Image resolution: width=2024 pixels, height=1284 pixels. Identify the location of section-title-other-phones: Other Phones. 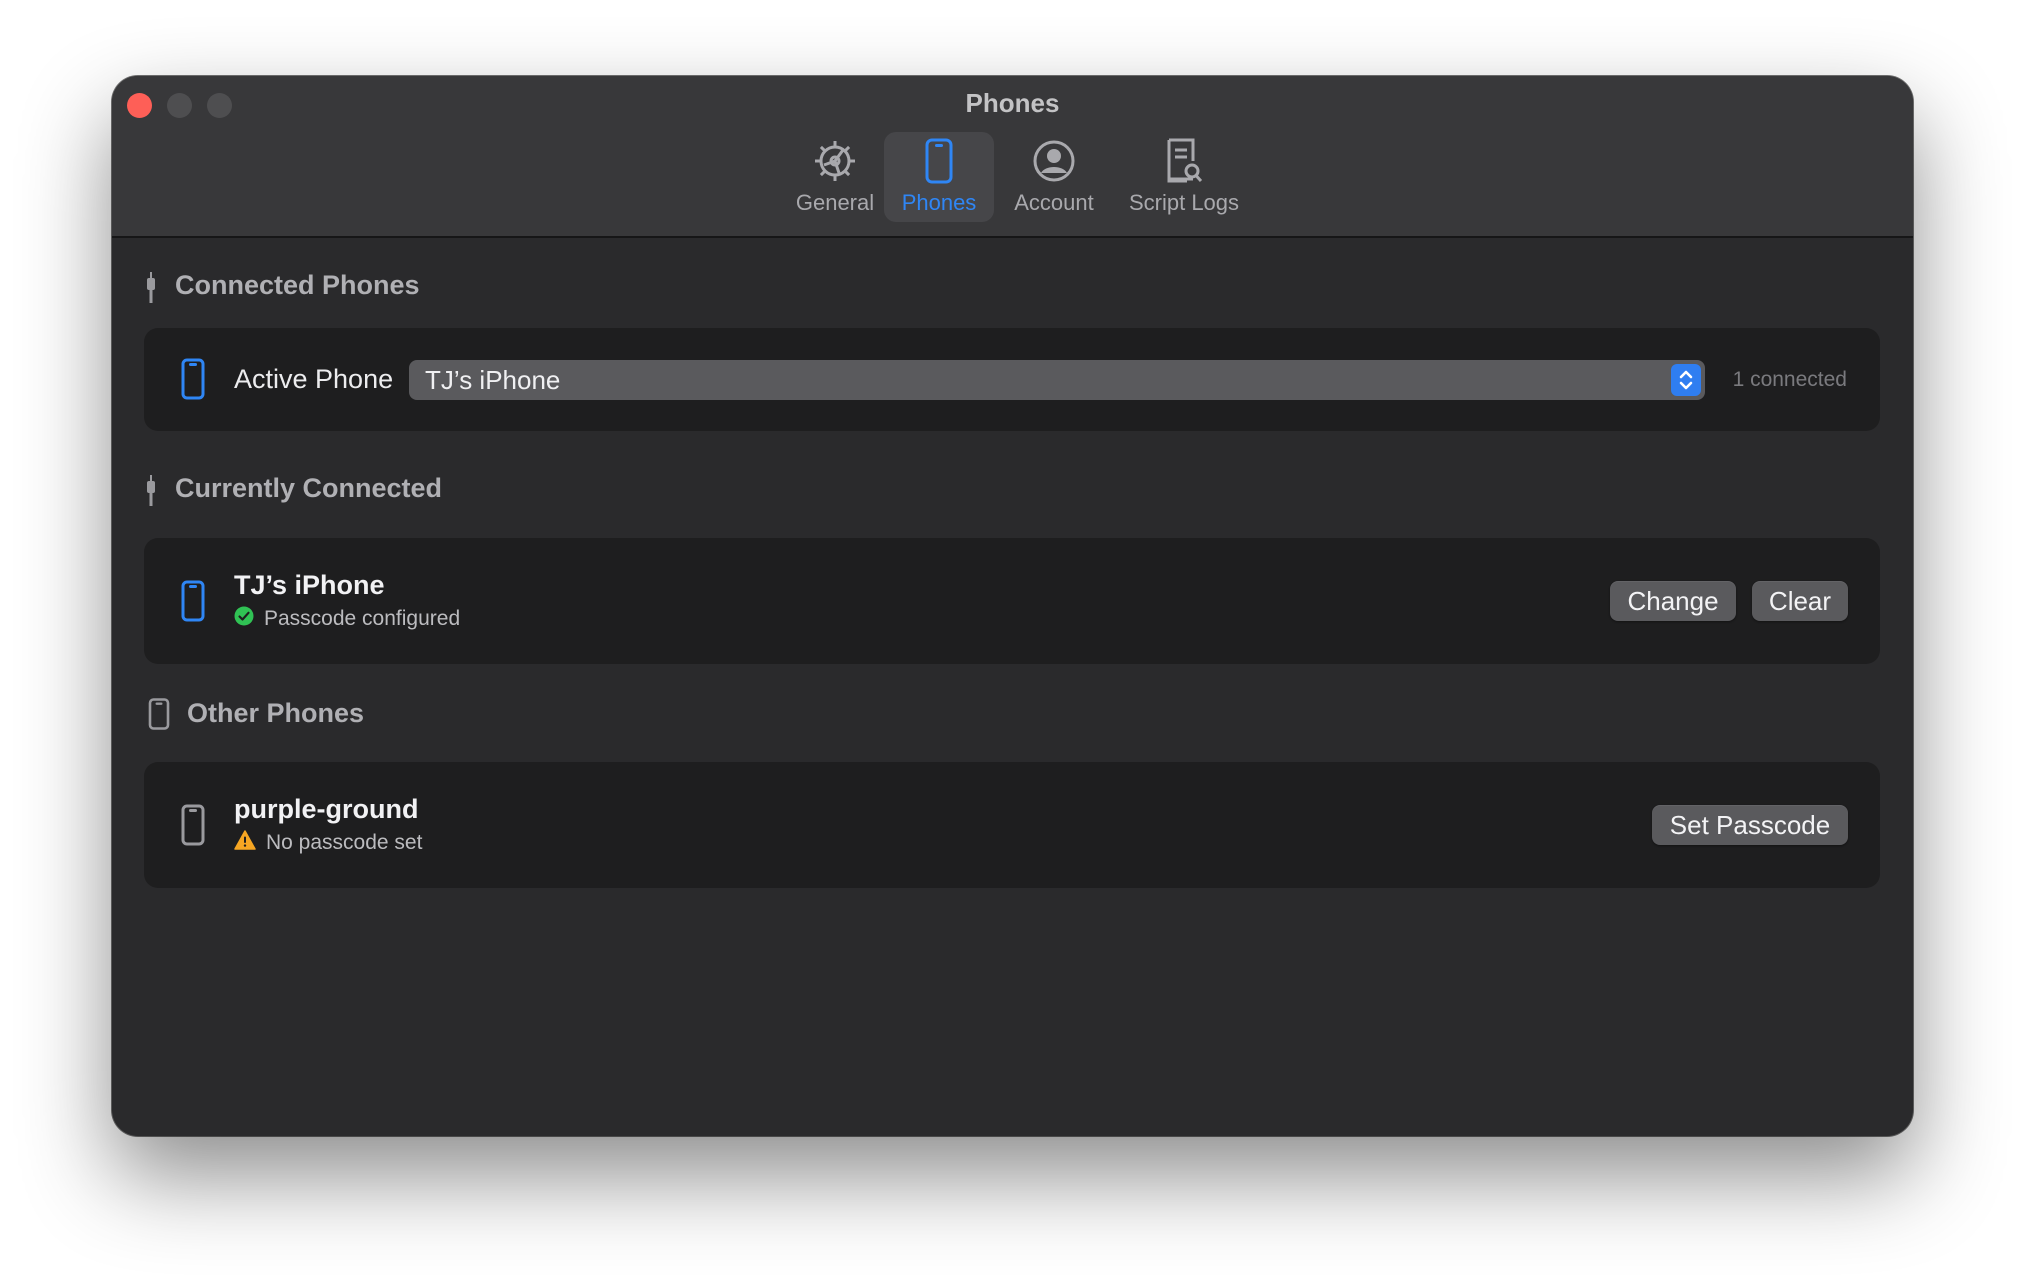
(276, 713).